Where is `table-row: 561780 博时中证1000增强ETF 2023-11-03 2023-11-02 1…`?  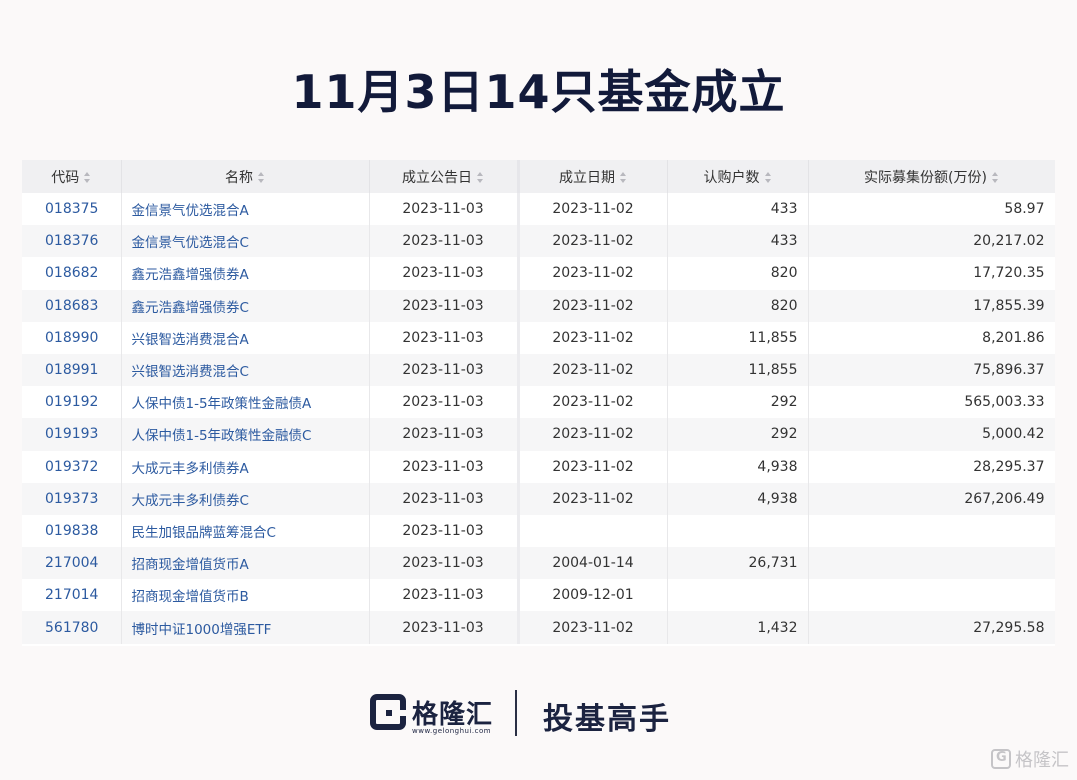
table-row: 561780 博时中证1000增强ETF 2023-11-03 2023-11-02 1… is located at coordinates (538, 627).